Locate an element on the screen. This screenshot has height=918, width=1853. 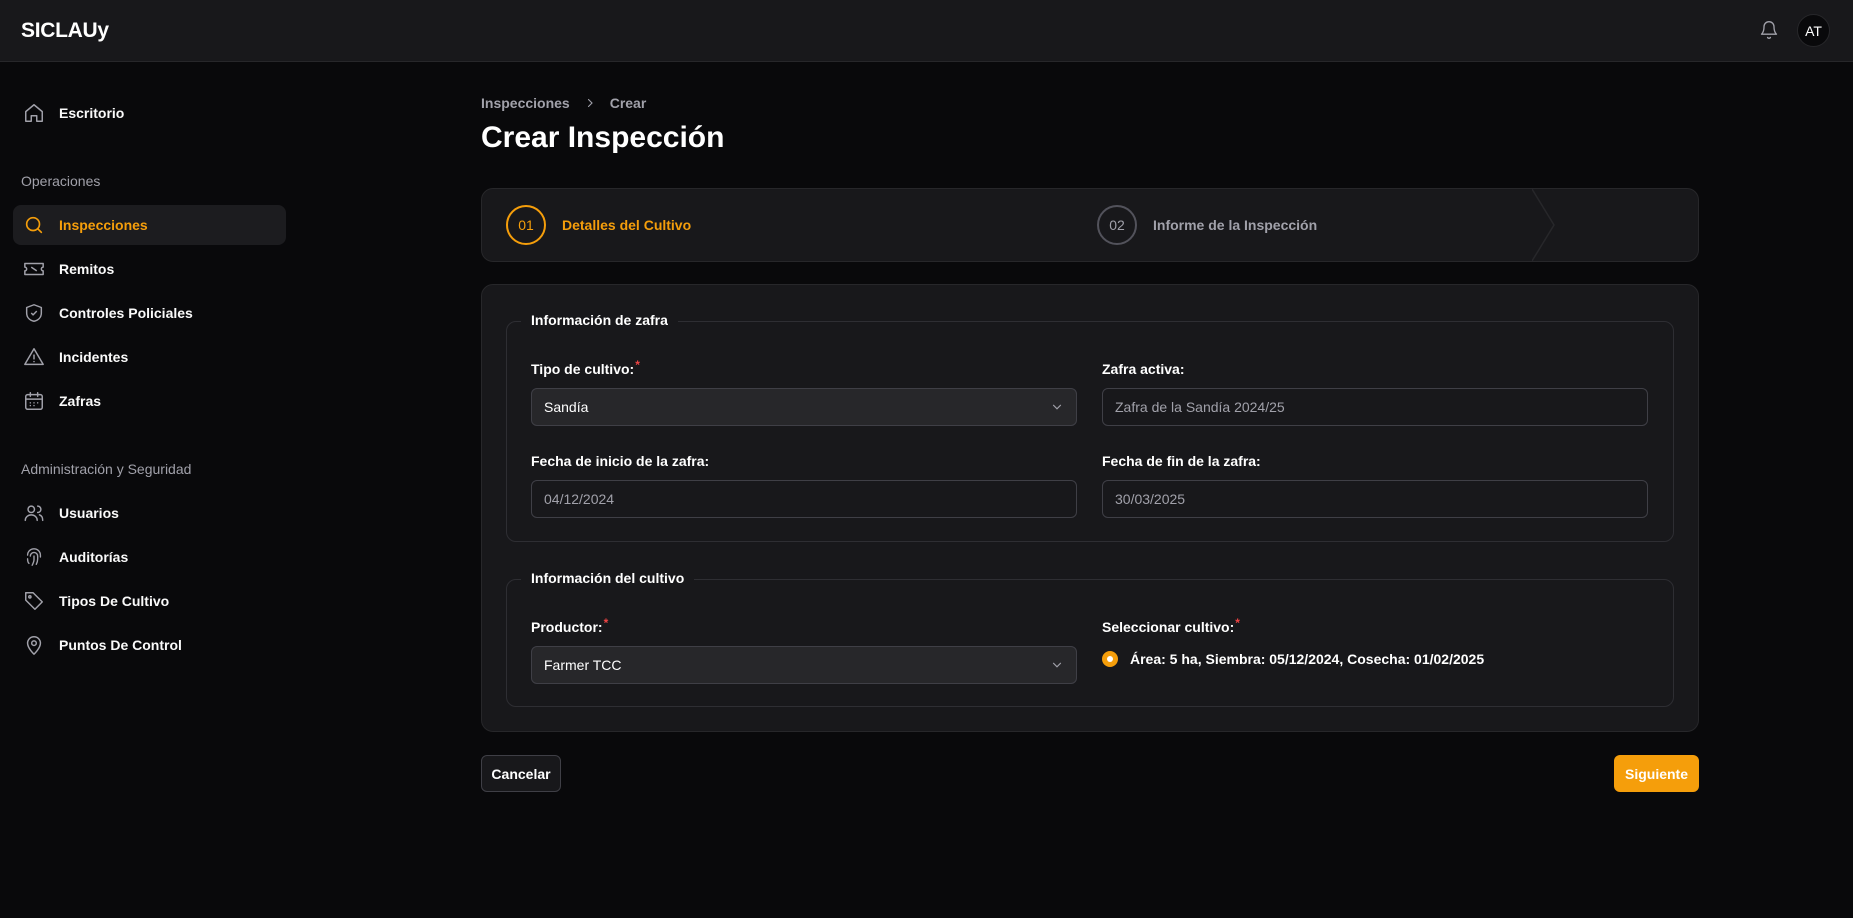
search-icon is located at coordinates (34, 225).